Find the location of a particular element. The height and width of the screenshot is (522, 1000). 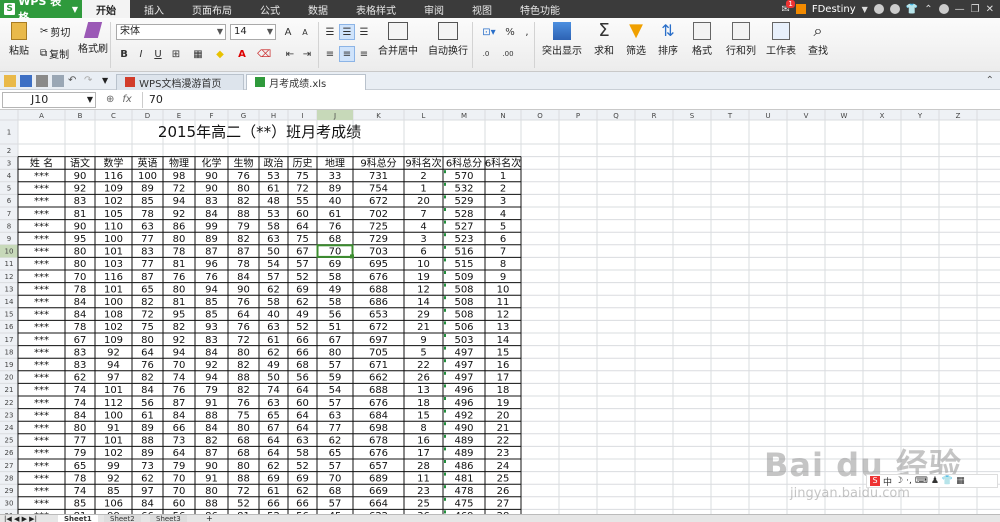

align-middle-icon: ☰ is located at coordinates (347, 32).